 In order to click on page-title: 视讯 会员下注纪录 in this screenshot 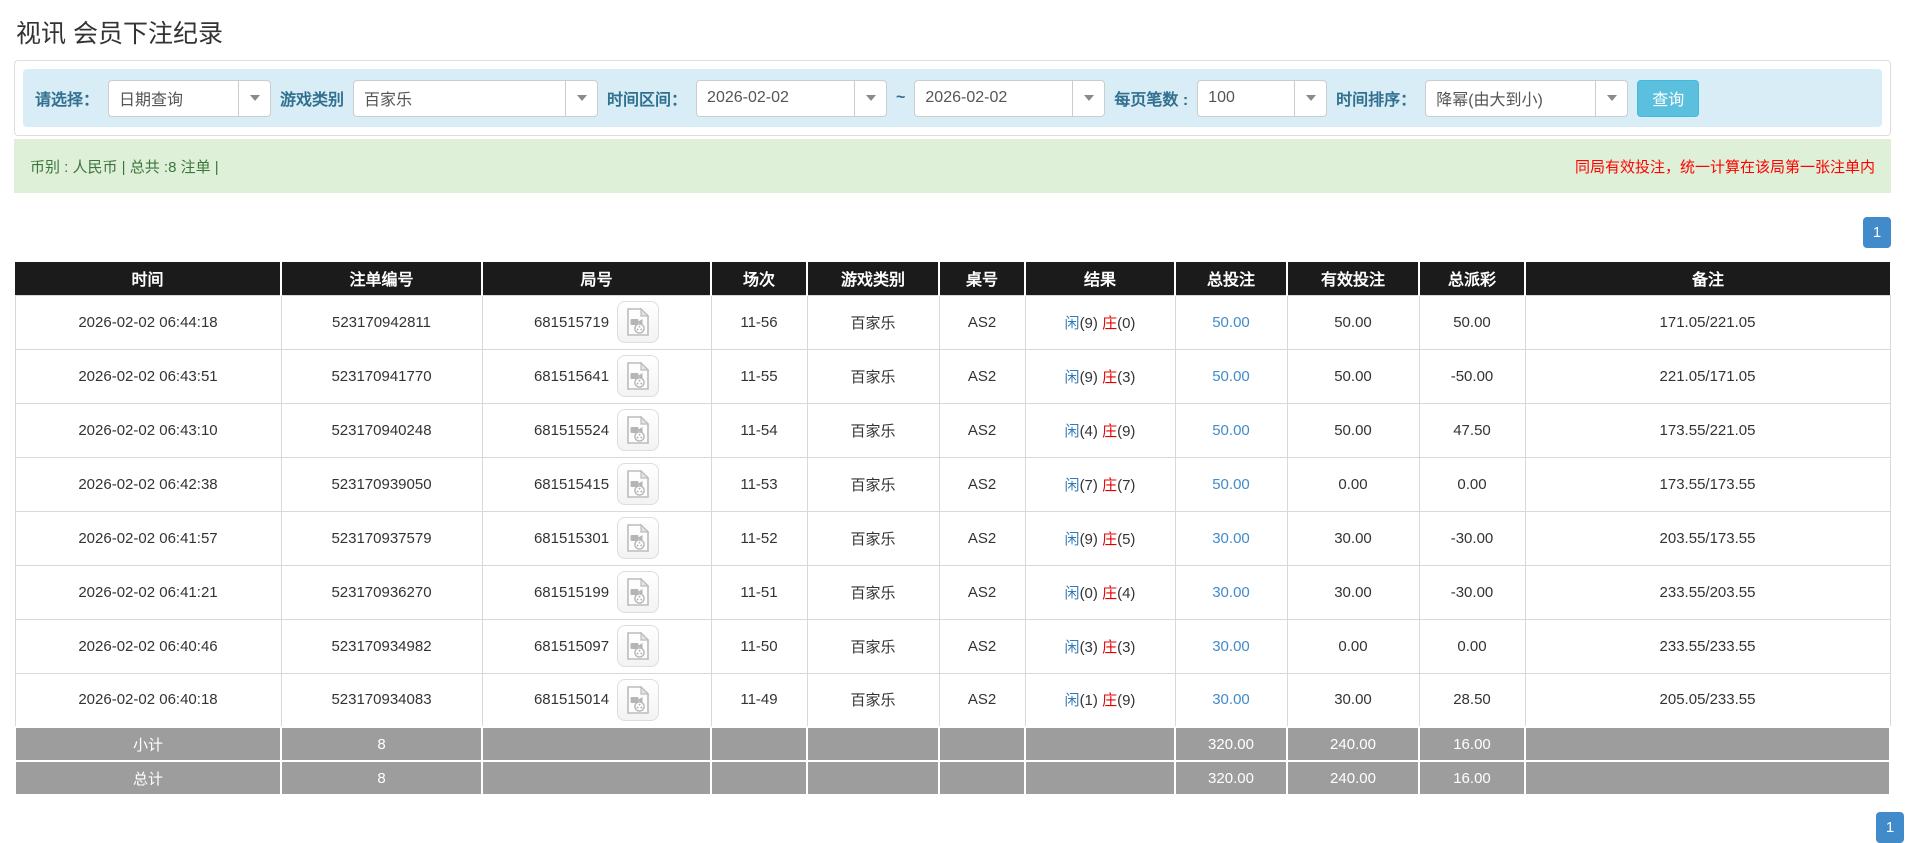, I will do `click(119, 34)`.